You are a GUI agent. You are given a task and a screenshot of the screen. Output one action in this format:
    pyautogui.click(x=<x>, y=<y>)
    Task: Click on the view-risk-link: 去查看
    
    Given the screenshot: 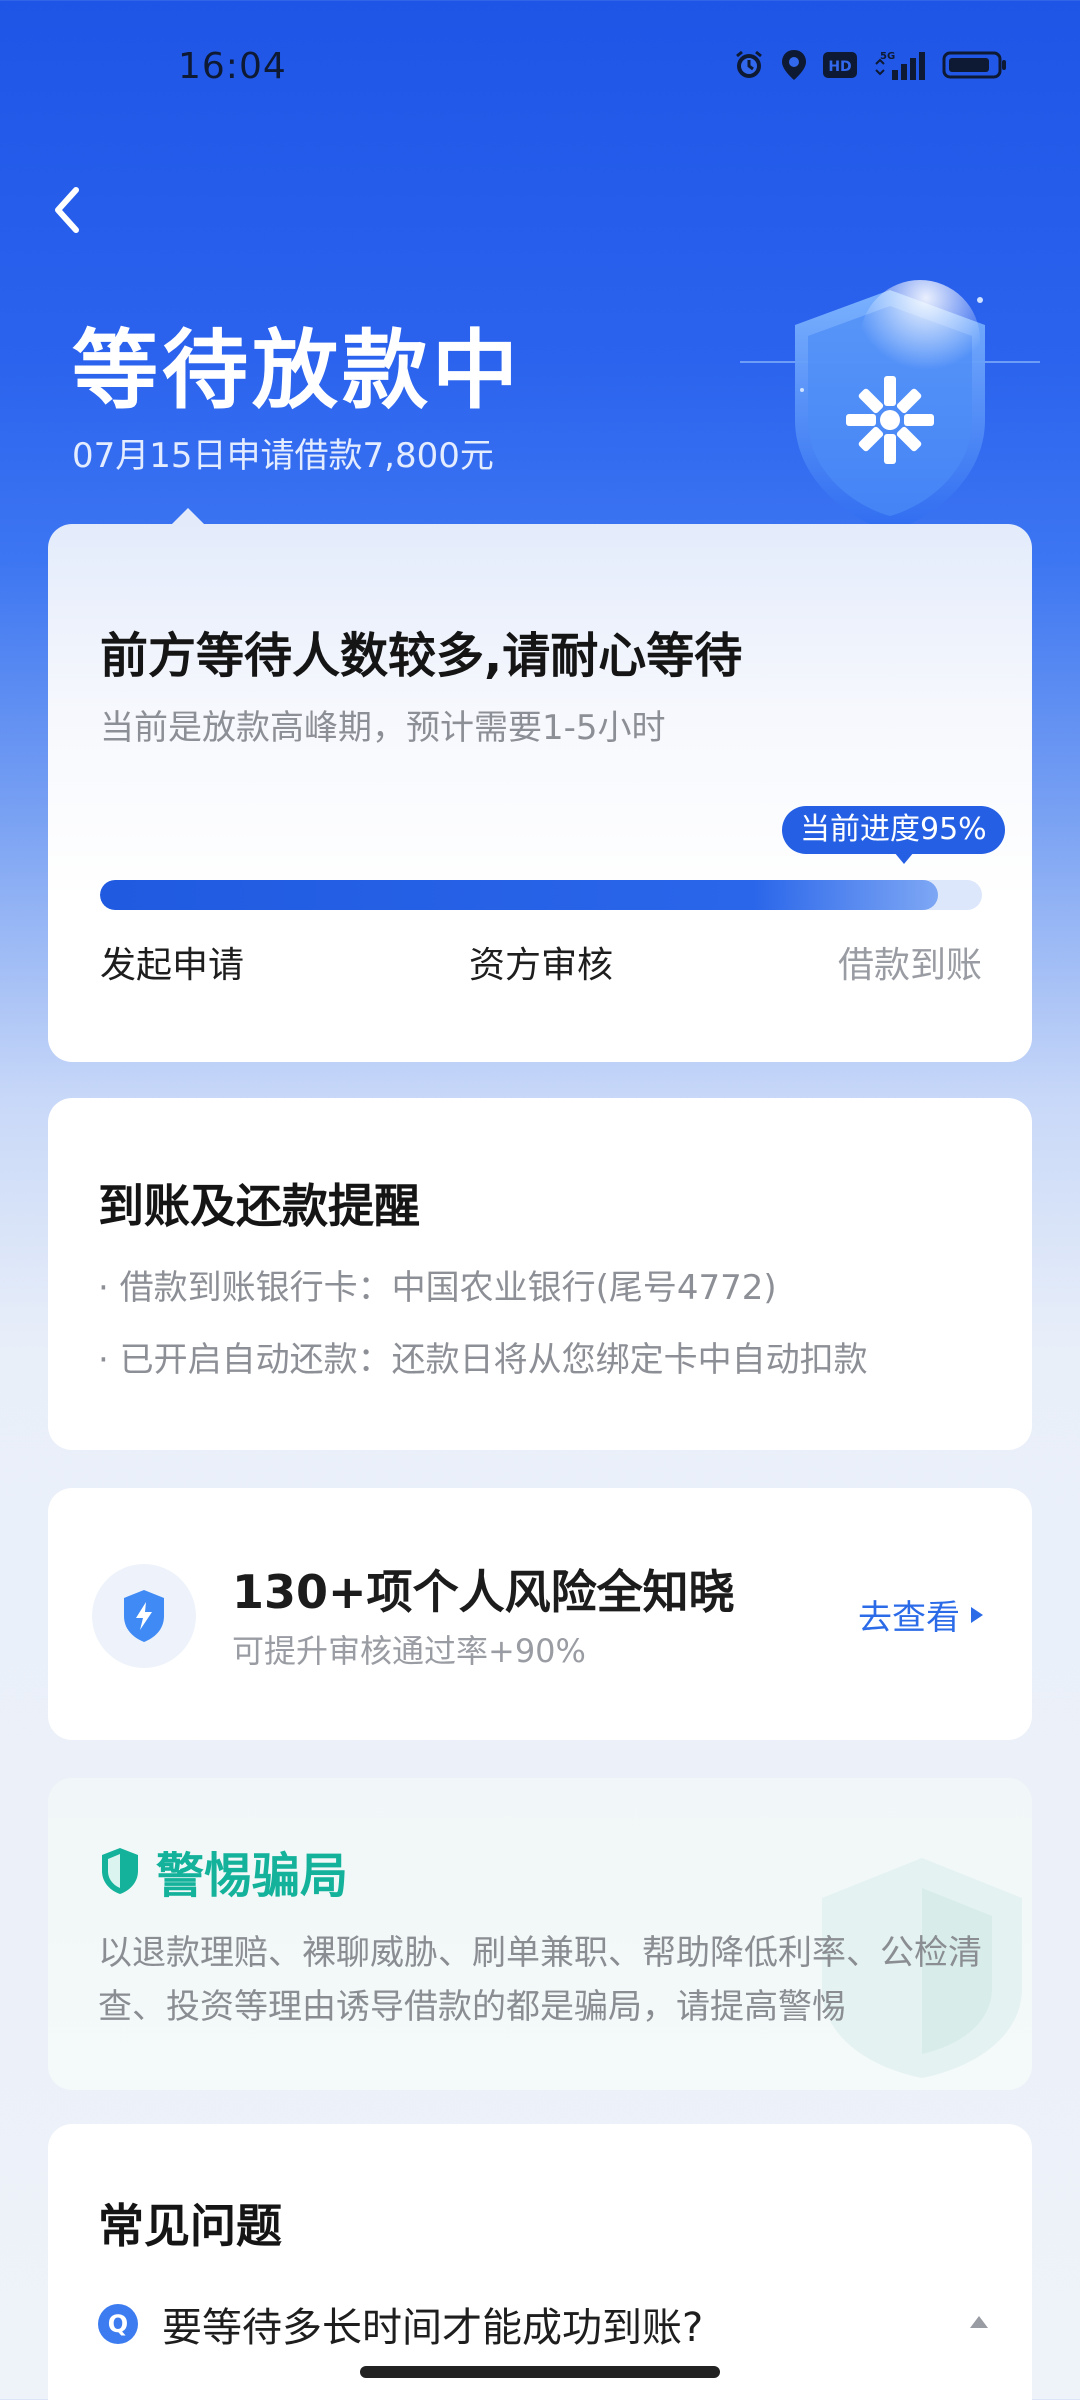 What is the action you would take?
    pyautogui.click(x=921, y=1614)
    